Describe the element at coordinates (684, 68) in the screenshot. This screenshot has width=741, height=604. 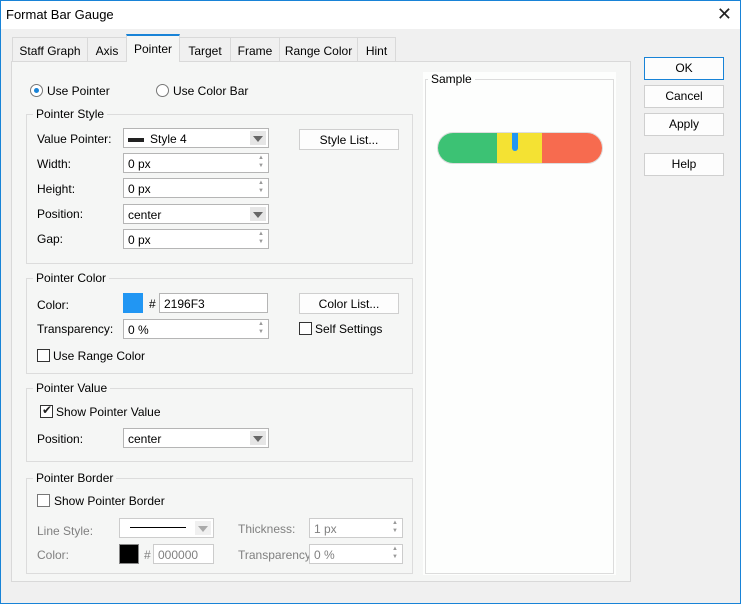
I see `ok-button: OK` at that location.